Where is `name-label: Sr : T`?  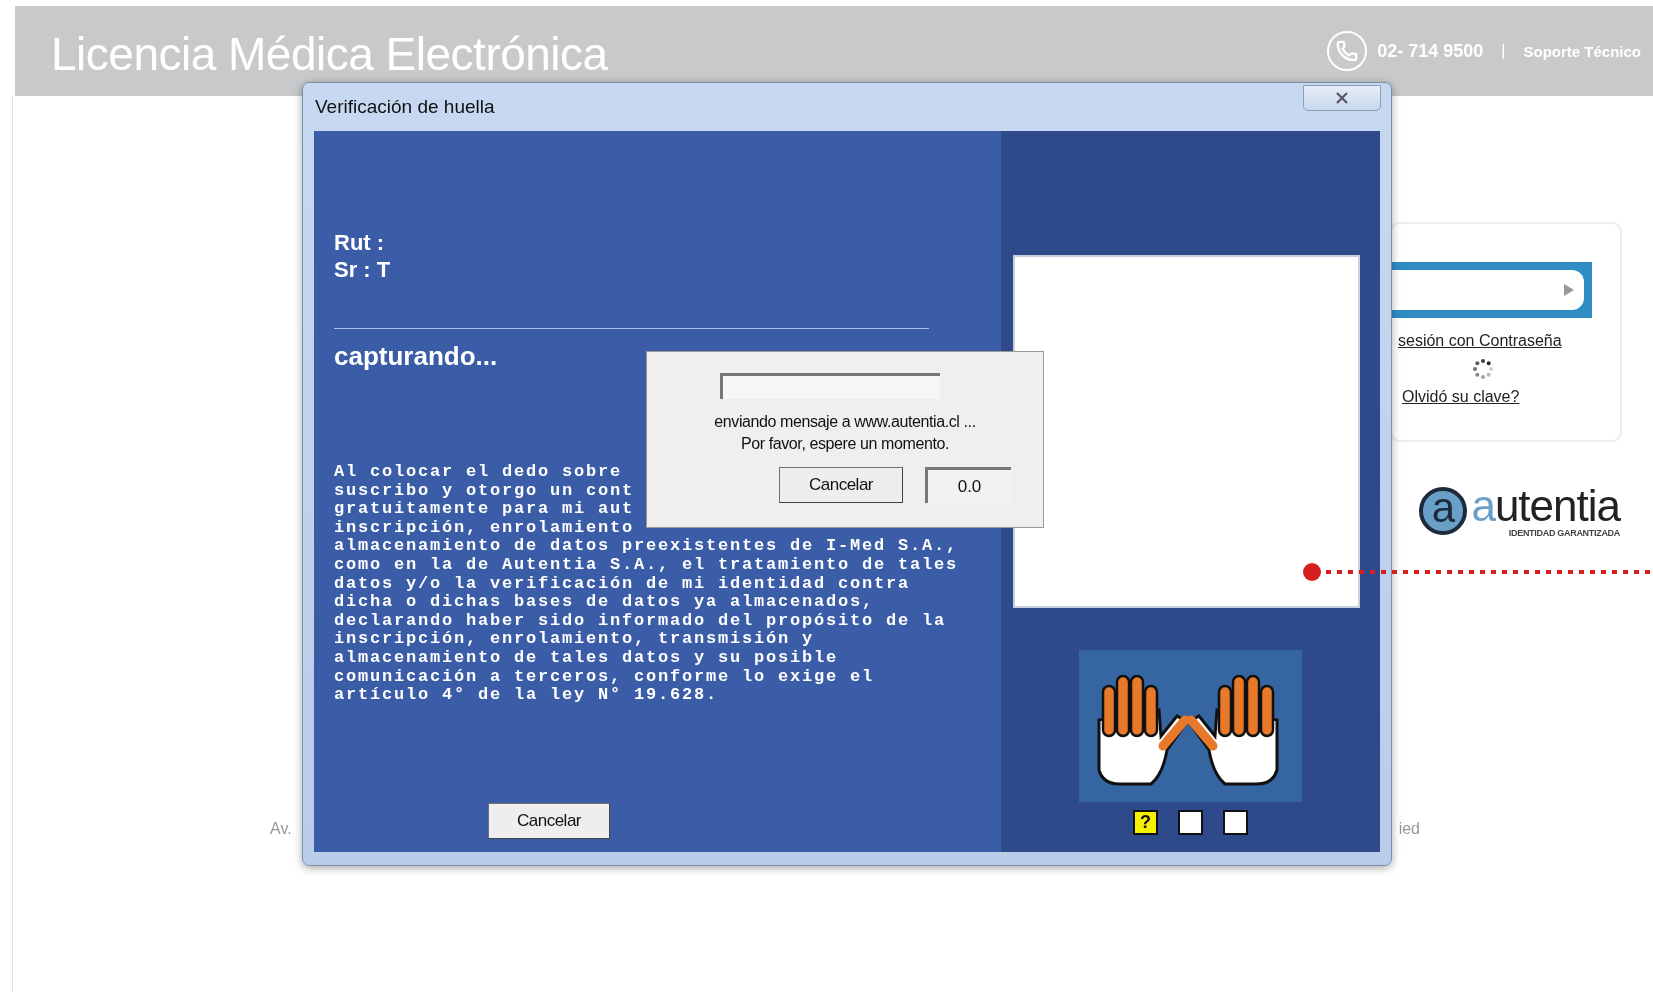
name-label: Sr : T is located at coordinates (363, 269).